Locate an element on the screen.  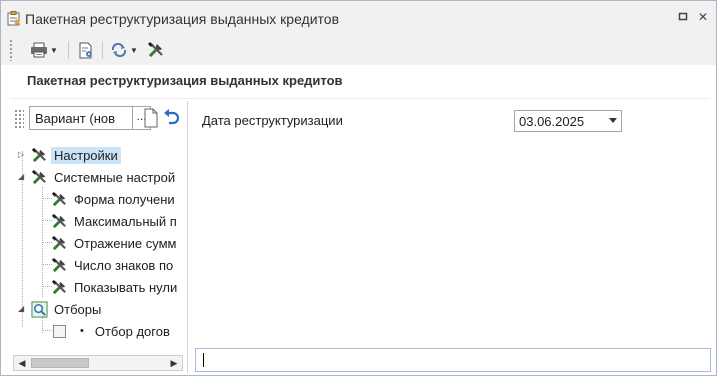
text-input is located at coordinates (453, 360).